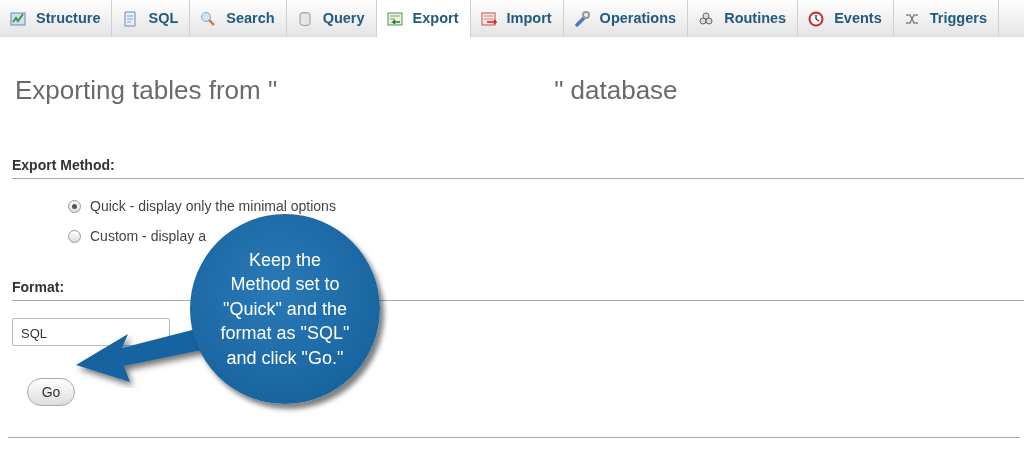  I want to click on page-heading: Exporting tables from ", so click(146, 90).